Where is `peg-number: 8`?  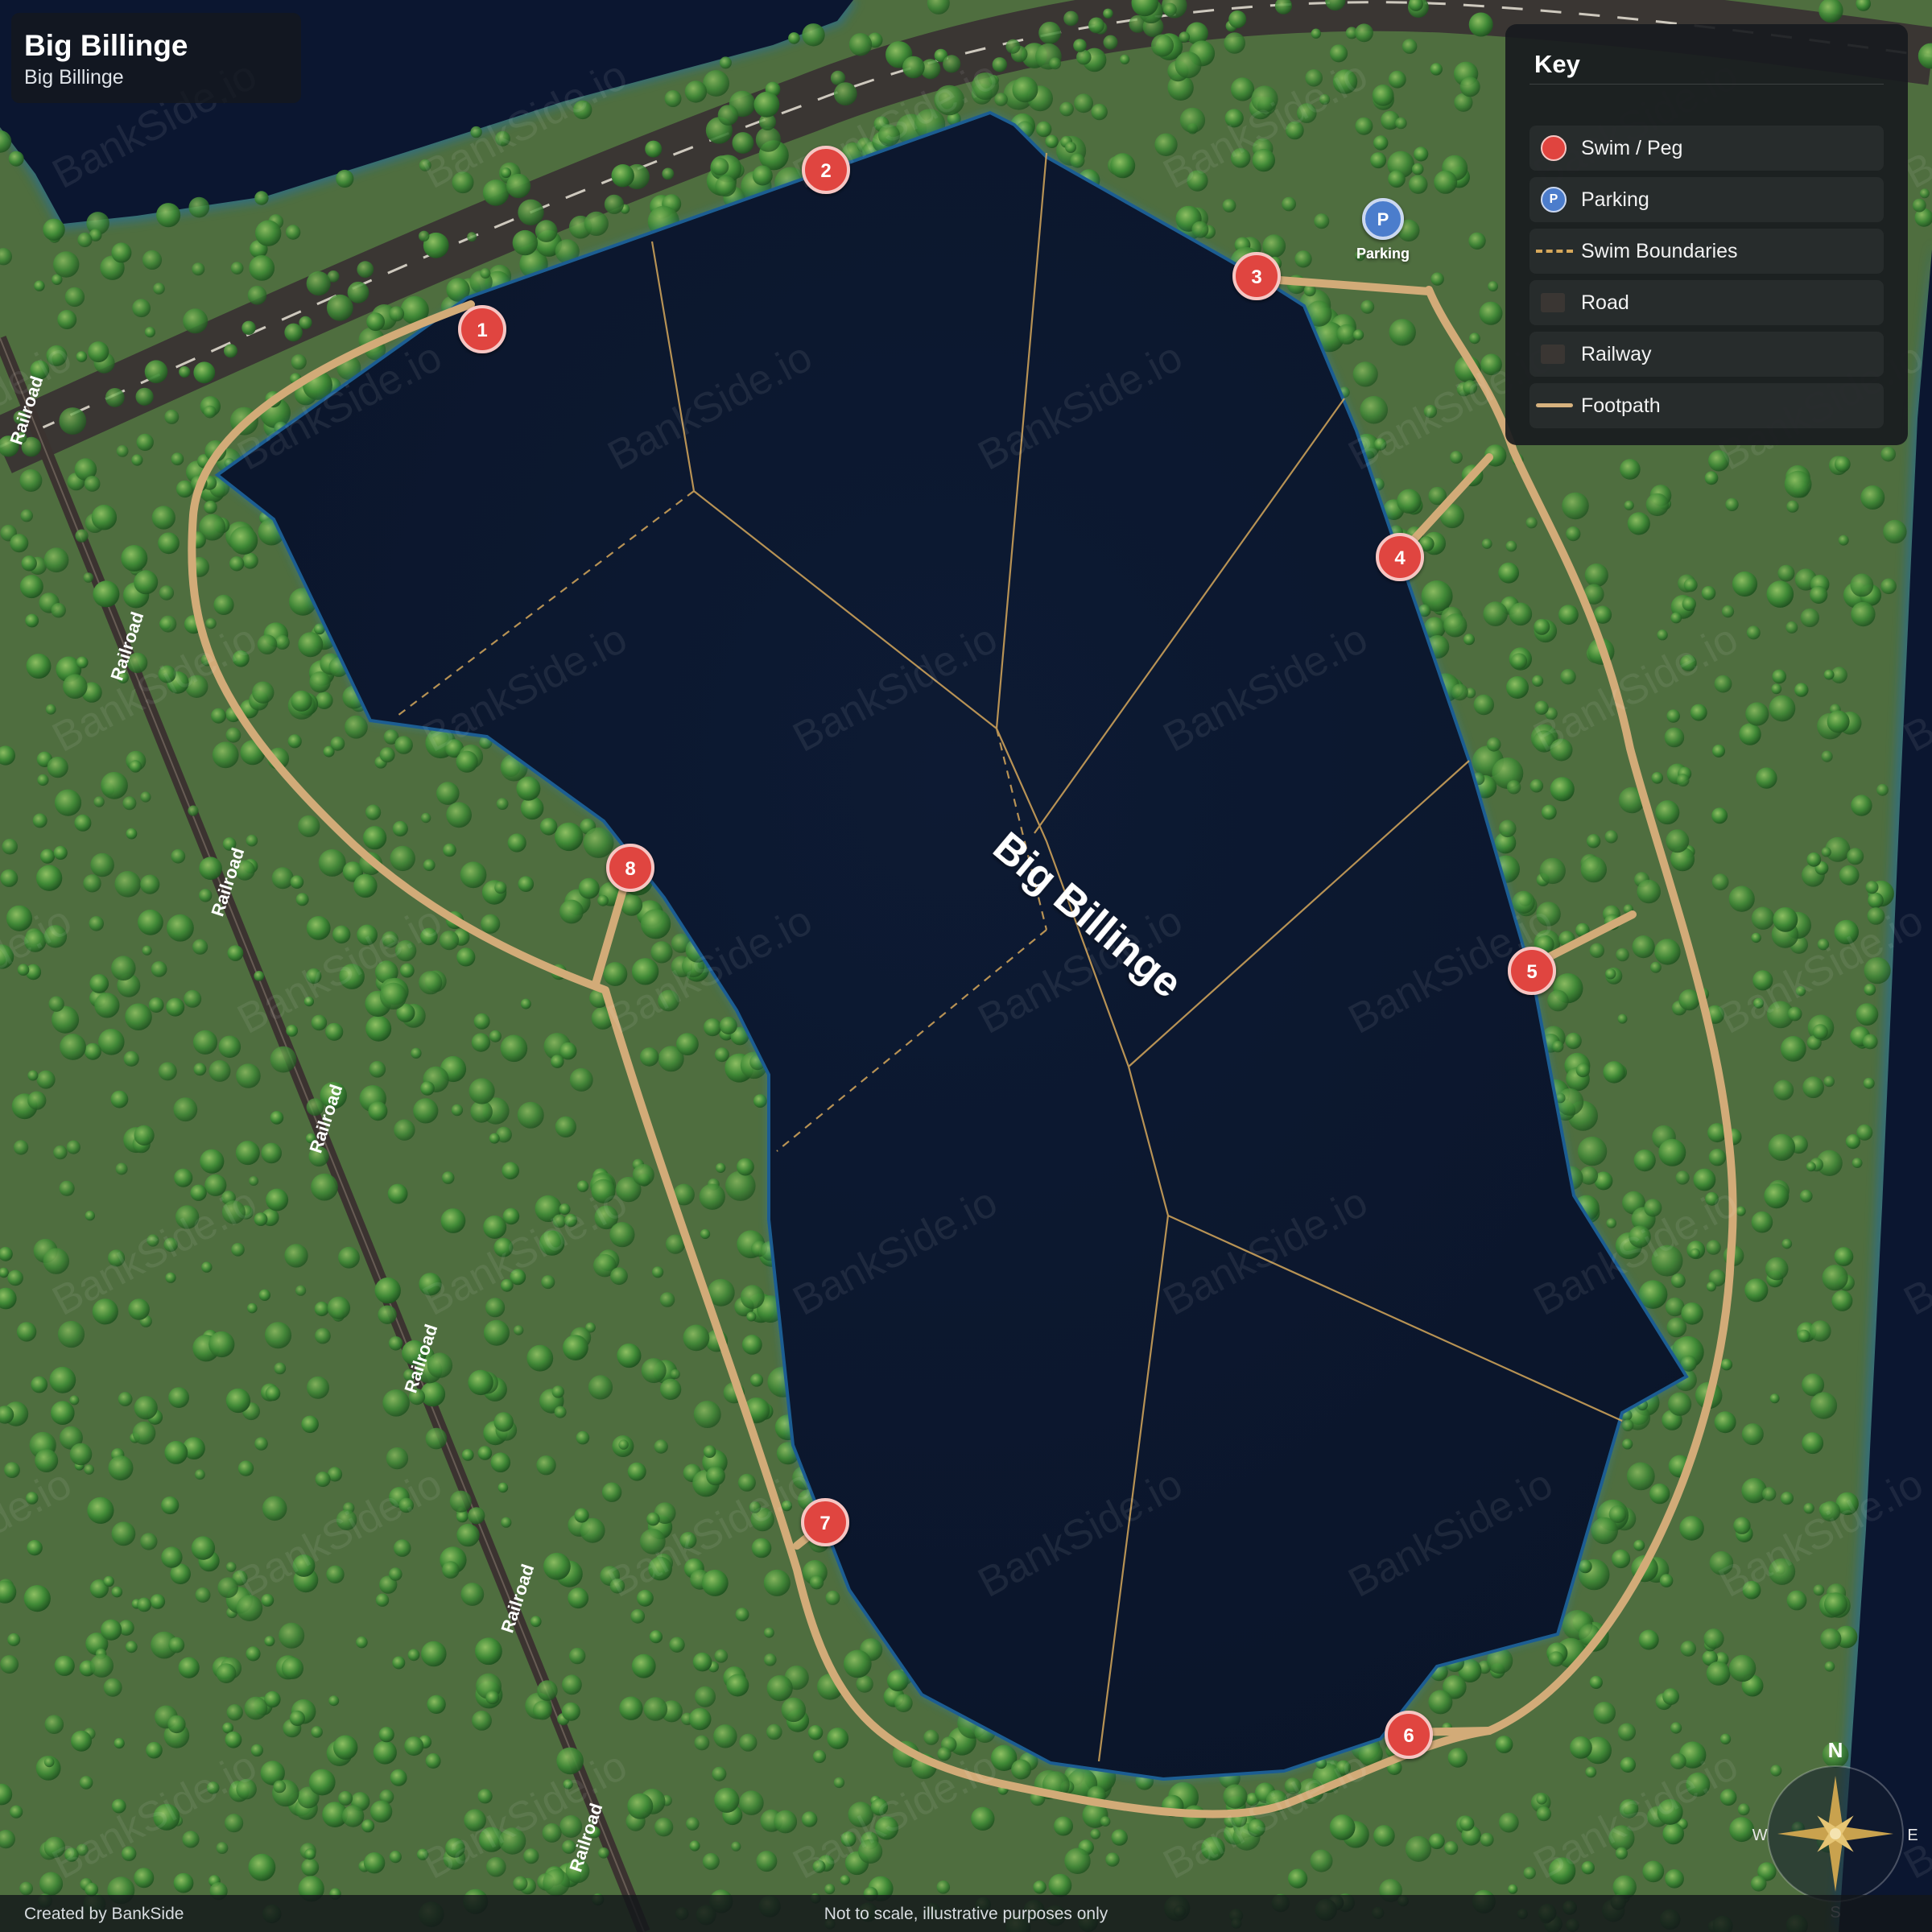 peg-number: 8 is located at coordinates (630, 869).